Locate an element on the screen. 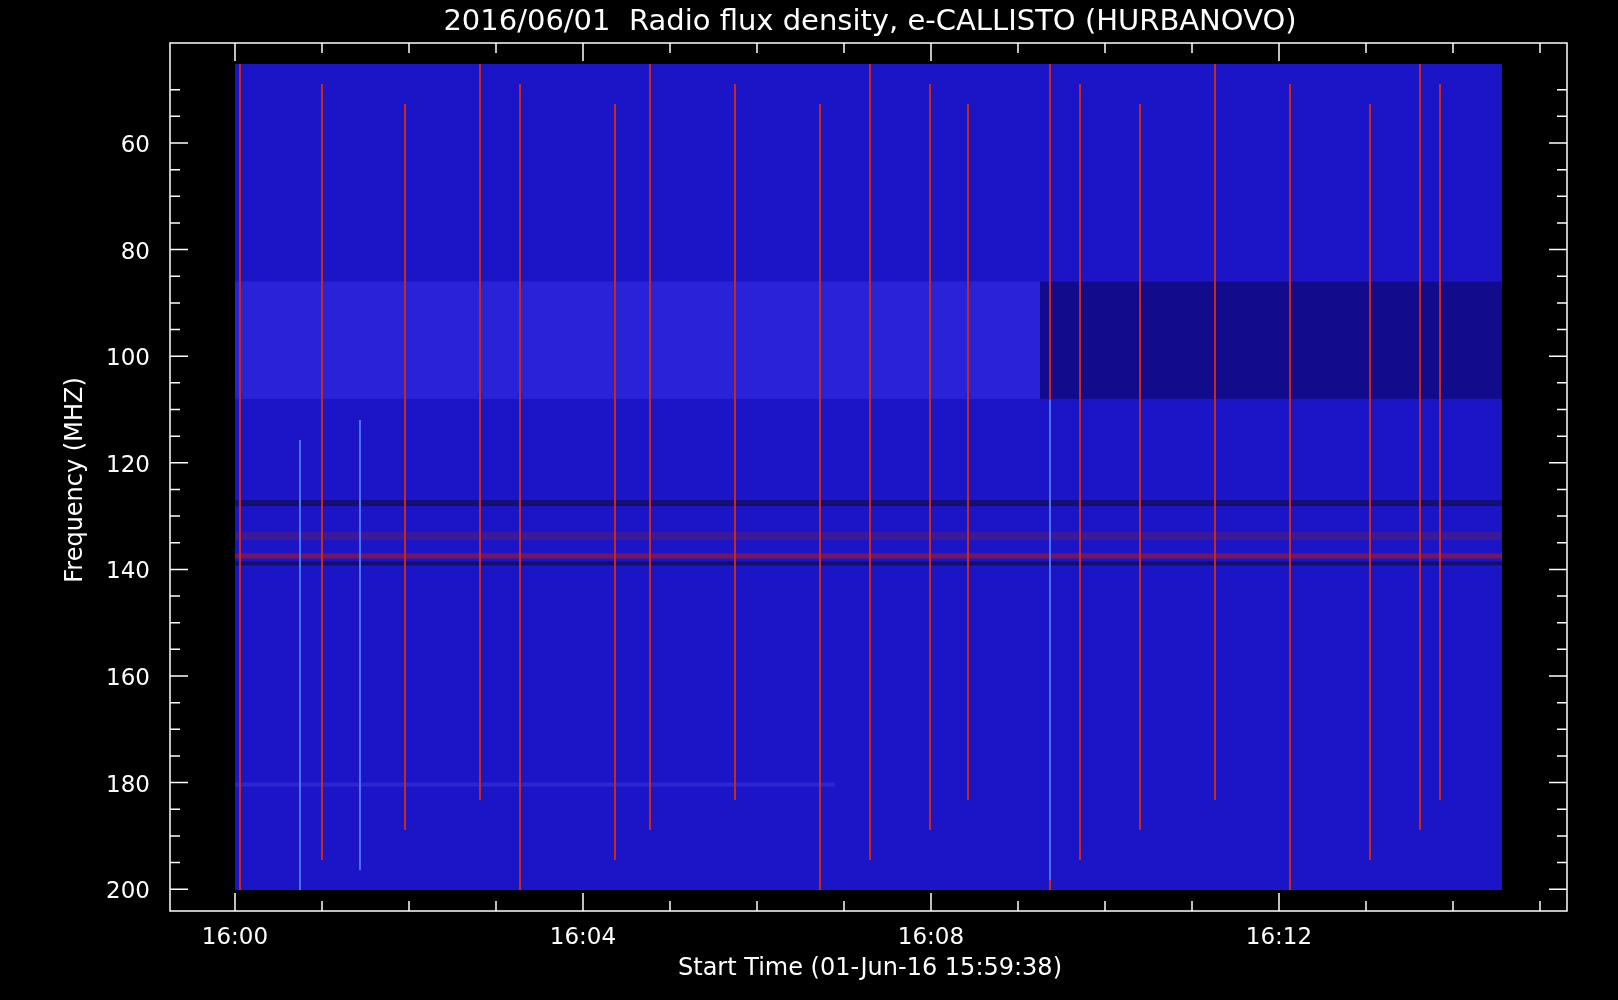 The image size is (1618, 1000). tick-label: 200 is located at coordinates (128, 890).